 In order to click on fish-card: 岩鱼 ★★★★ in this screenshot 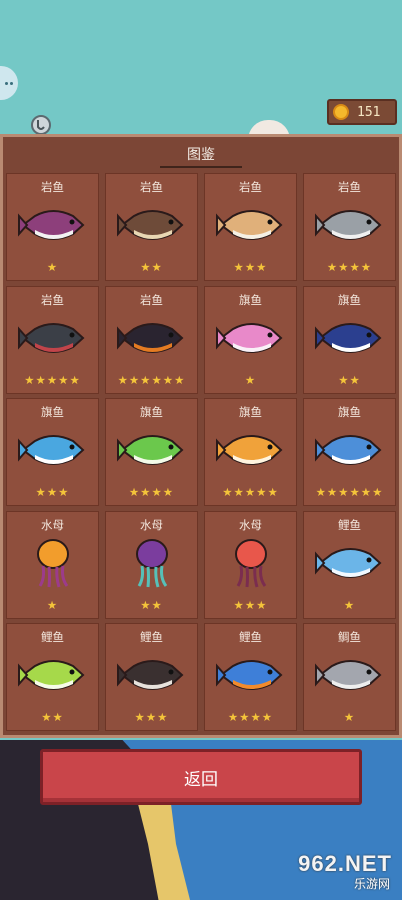, I will do `click(349, 227)`.